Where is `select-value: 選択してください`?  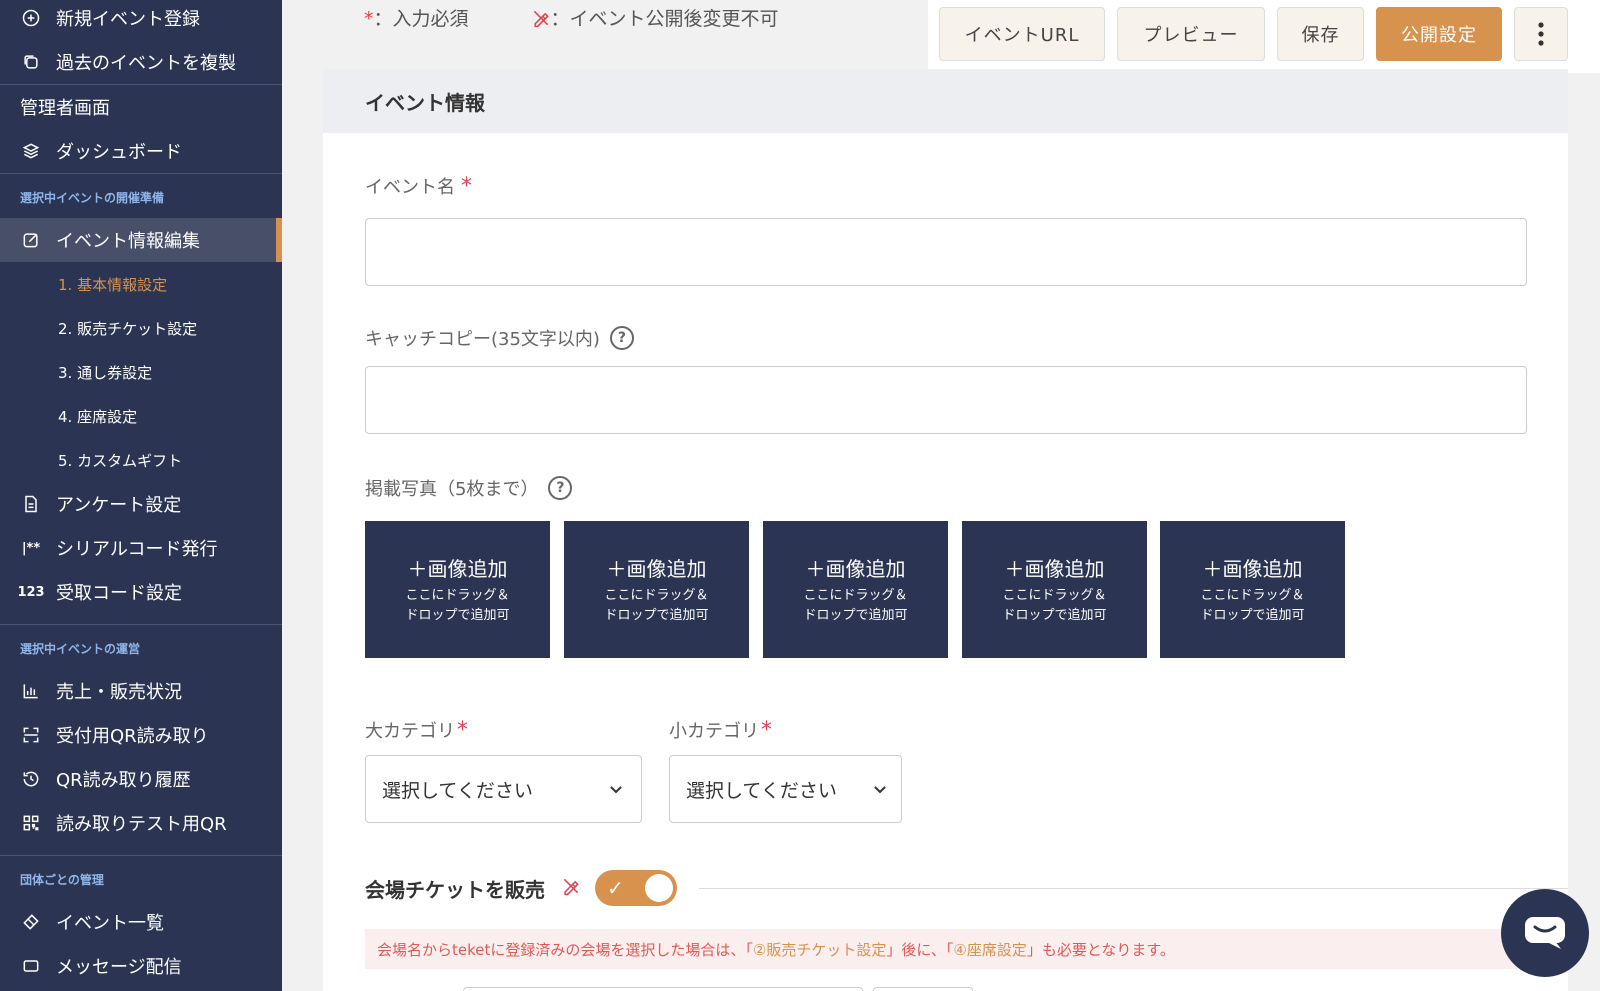 select-value: 選択してください is located at coordinates (761, 790).